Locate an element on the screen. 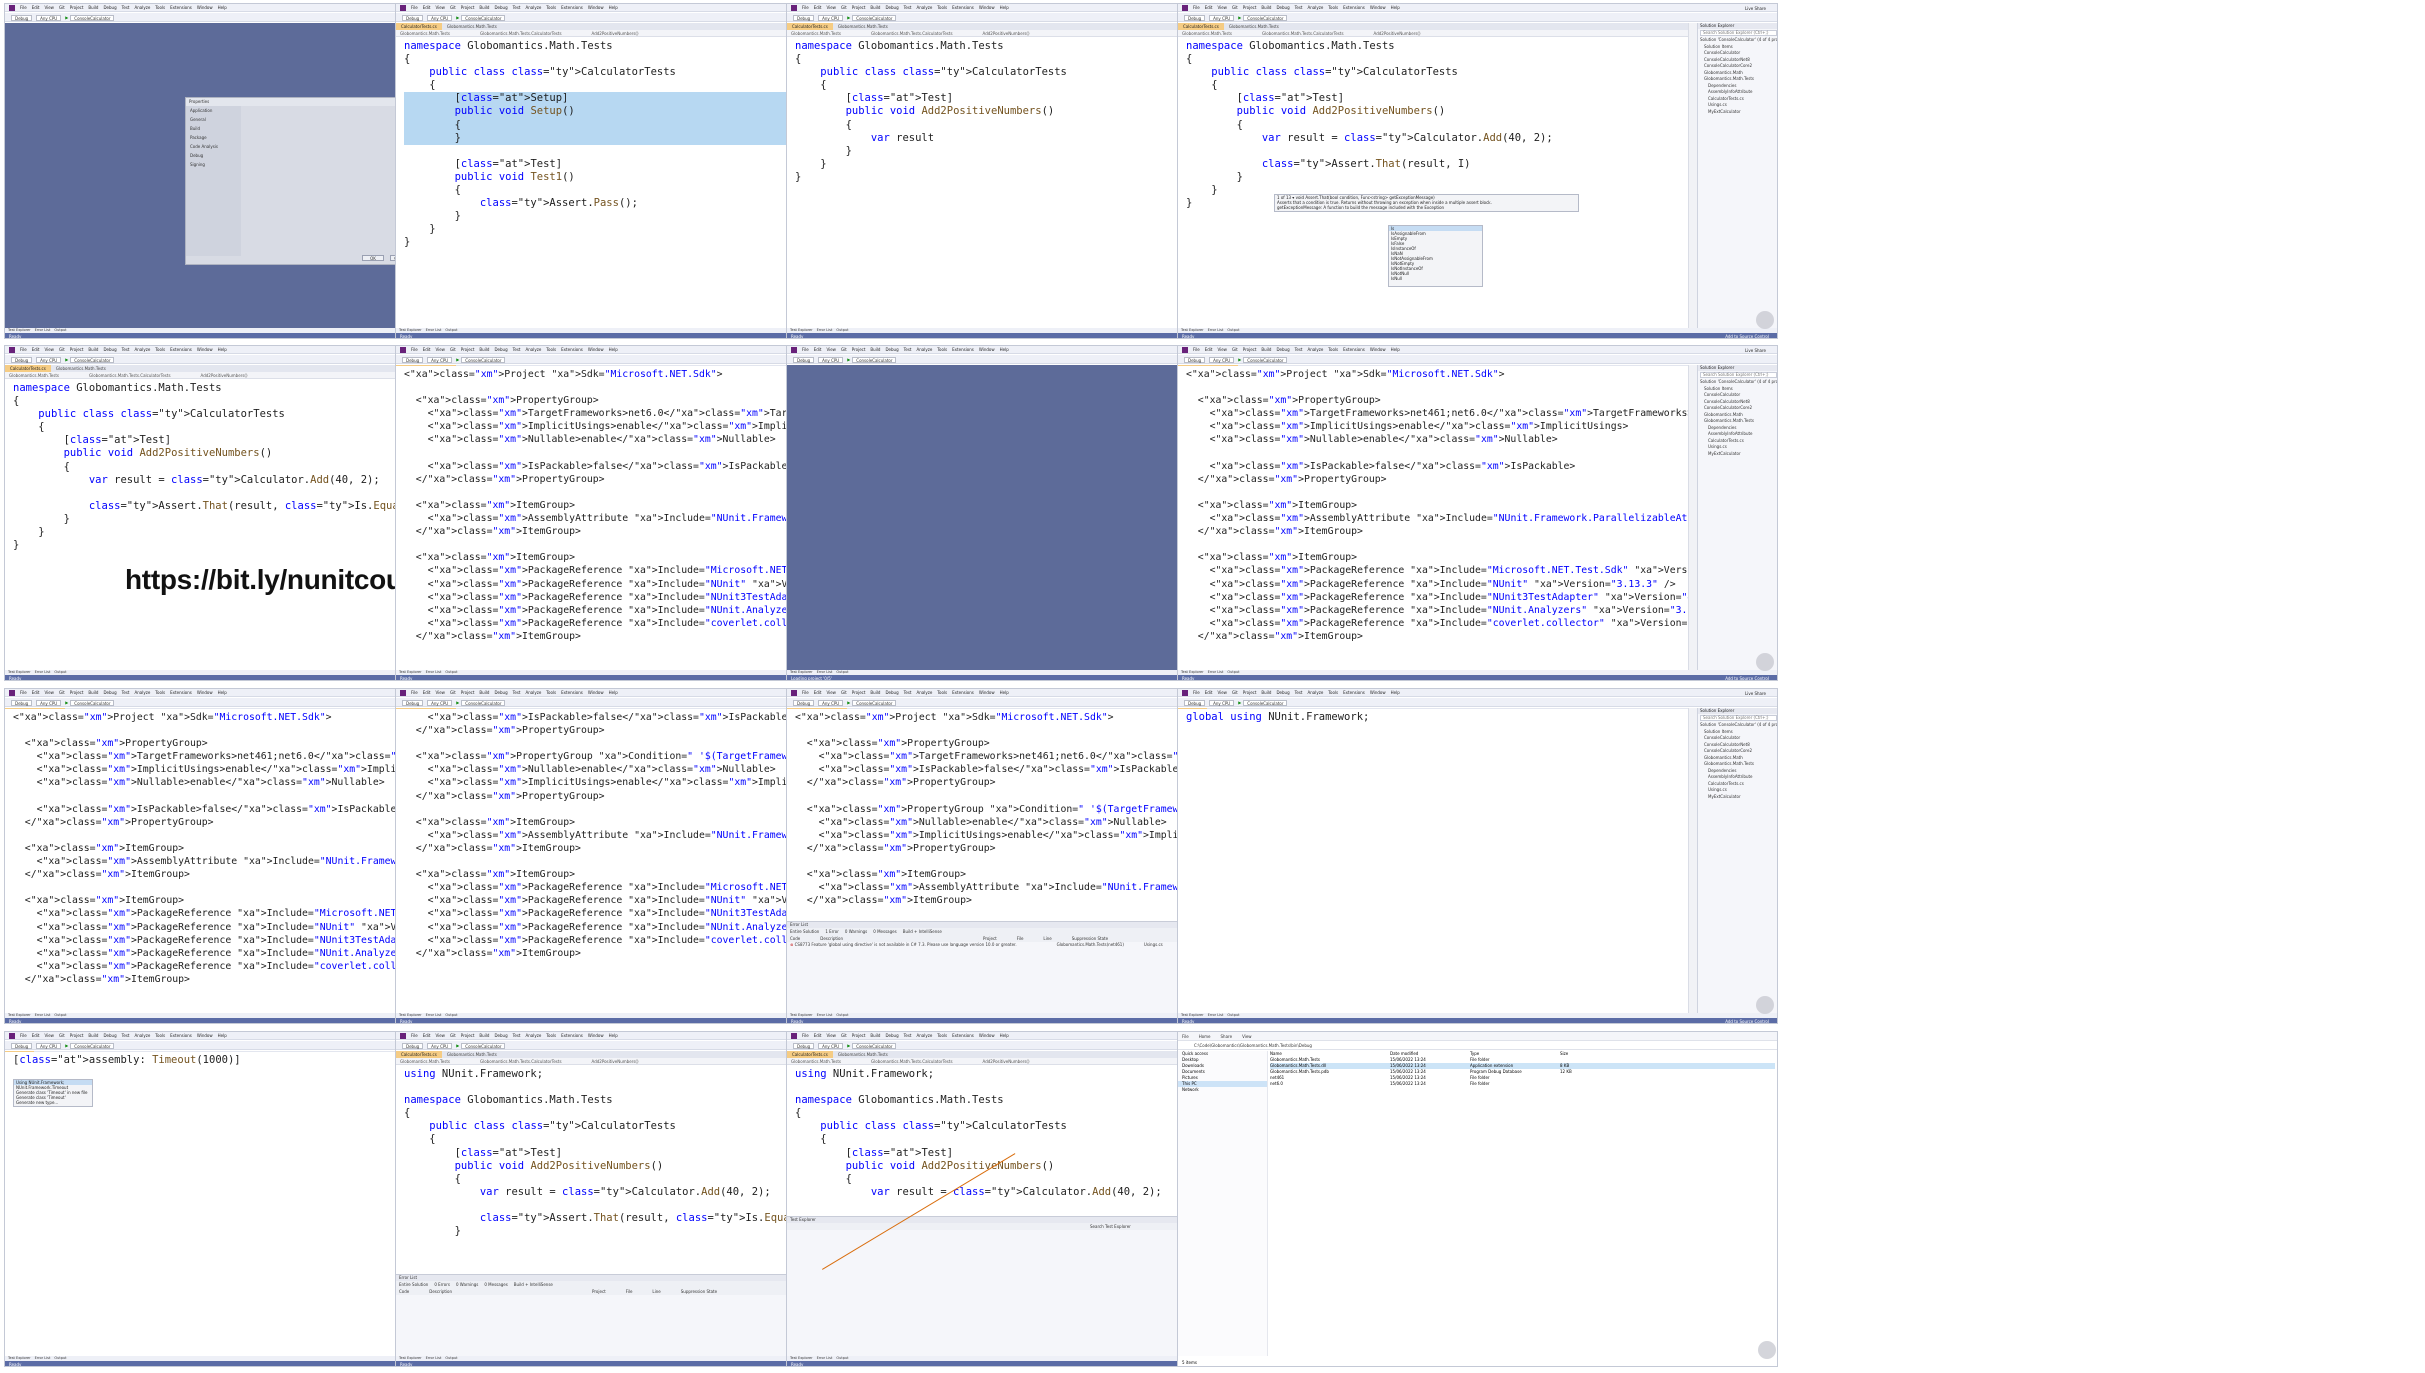  live-share-button: Live Share is located at coordinates (1755, 349).